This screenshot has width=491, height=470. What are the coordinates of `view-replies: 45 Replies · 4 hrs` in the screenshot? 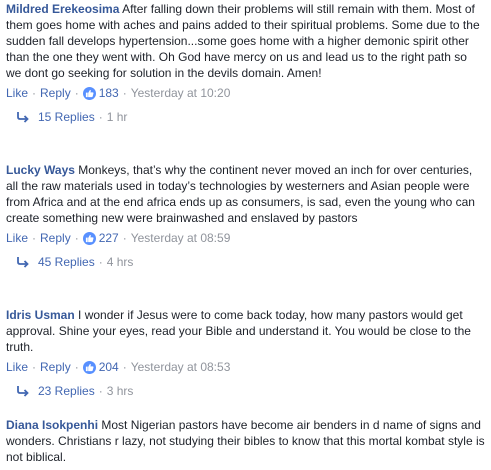 It's located at (245, 262).